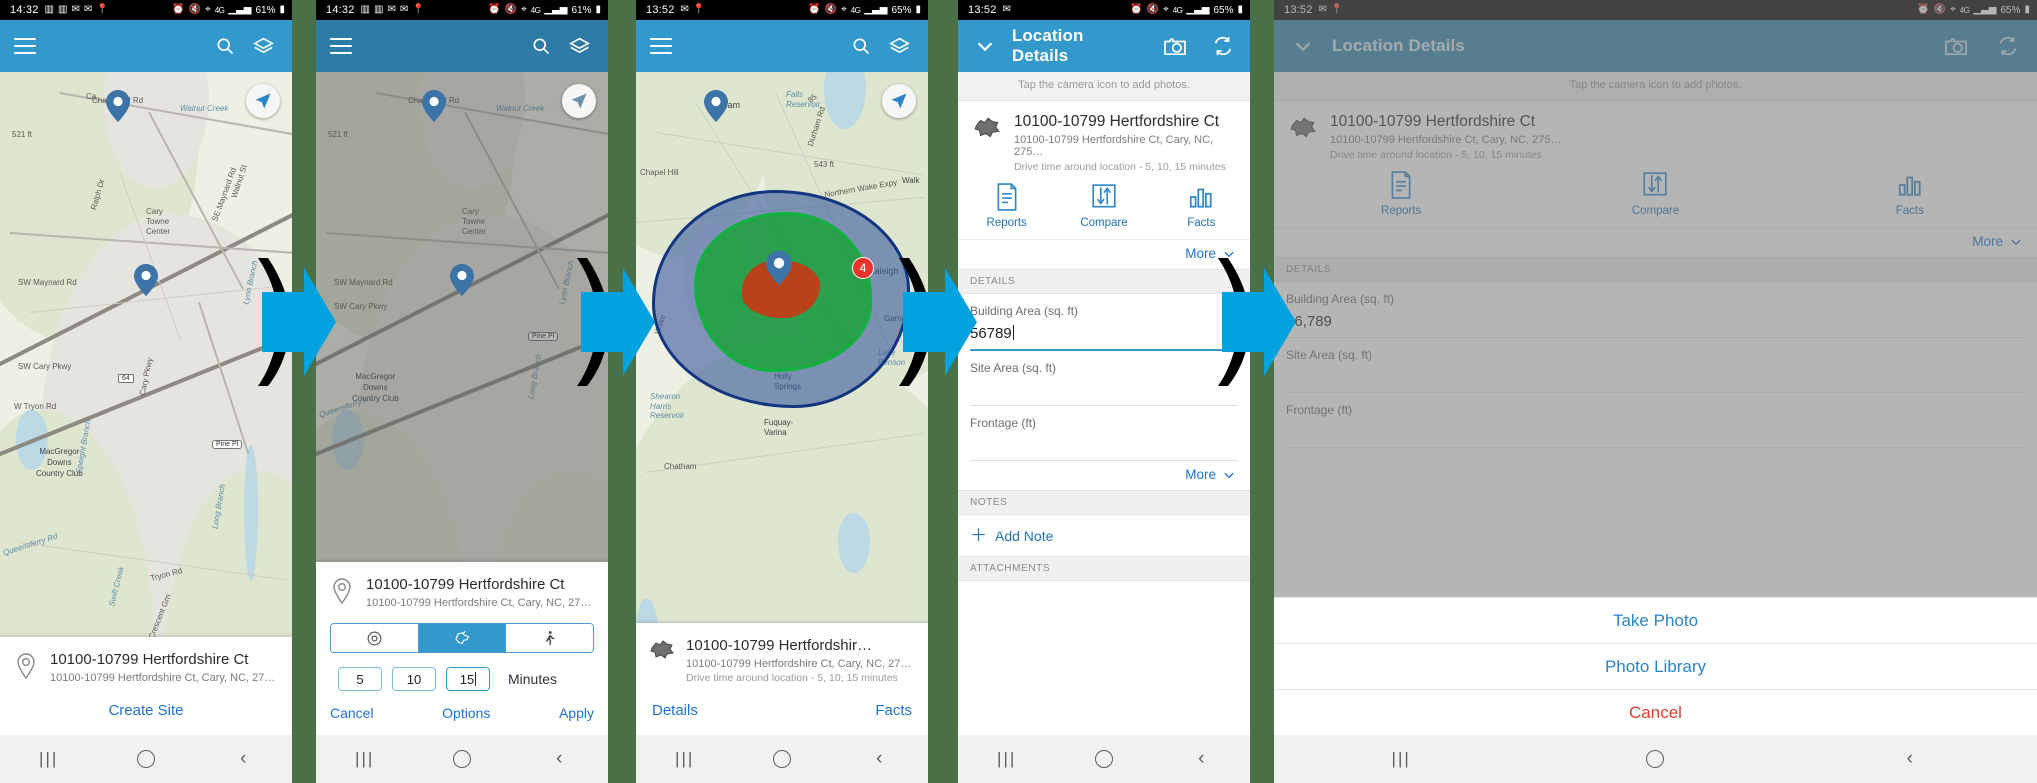  Describe the element at coordinates (1200, 474) in the screenshot. I see `more-link: More` at that location.